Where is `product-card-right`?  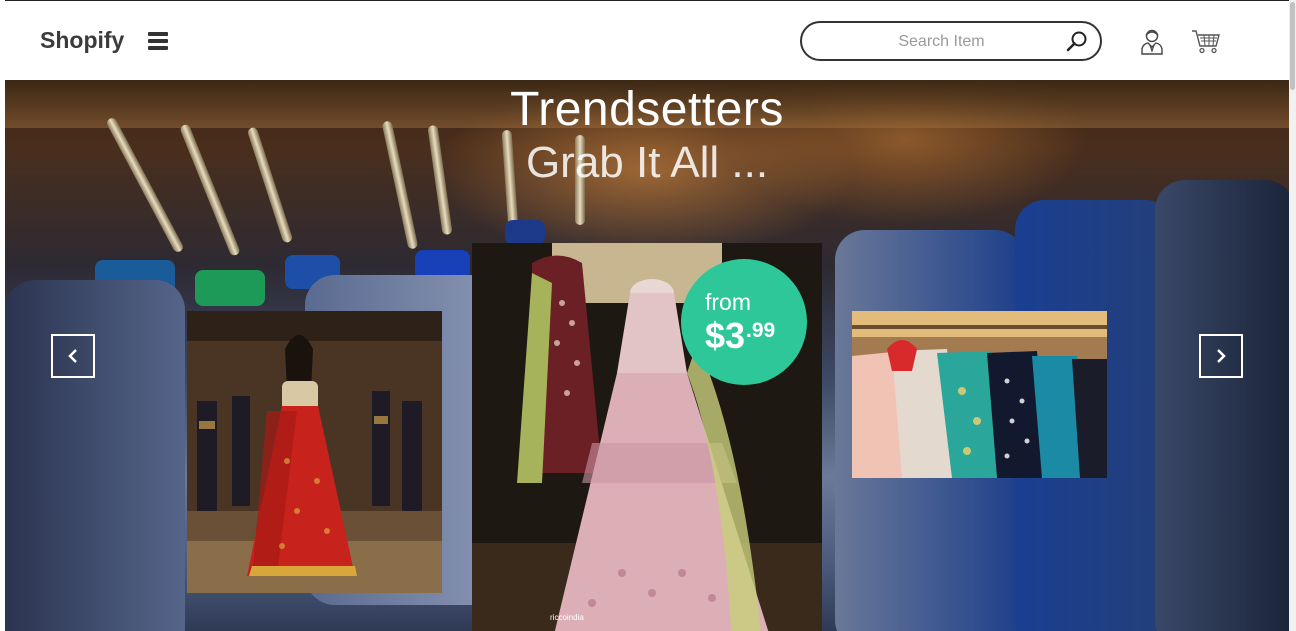
product-card-right is located at coordinates (979, 394).